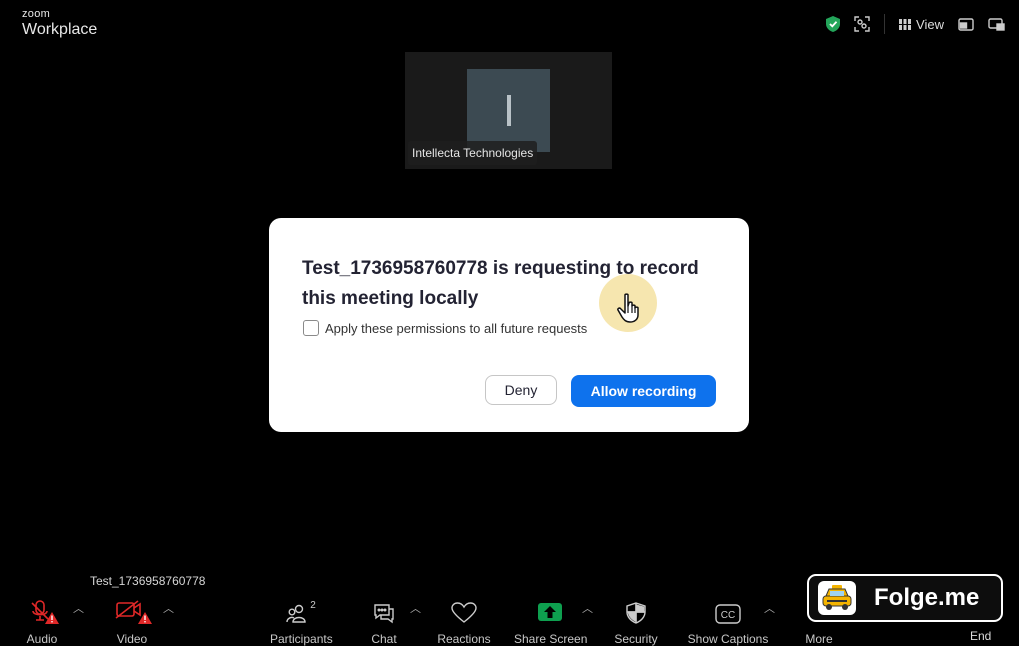 This screenshot has width=1019, height=646. What do you see at coordinates (464, 639) in the screenshot?
I see `reactions-label: Reactions` at bounding box center [464, 639].